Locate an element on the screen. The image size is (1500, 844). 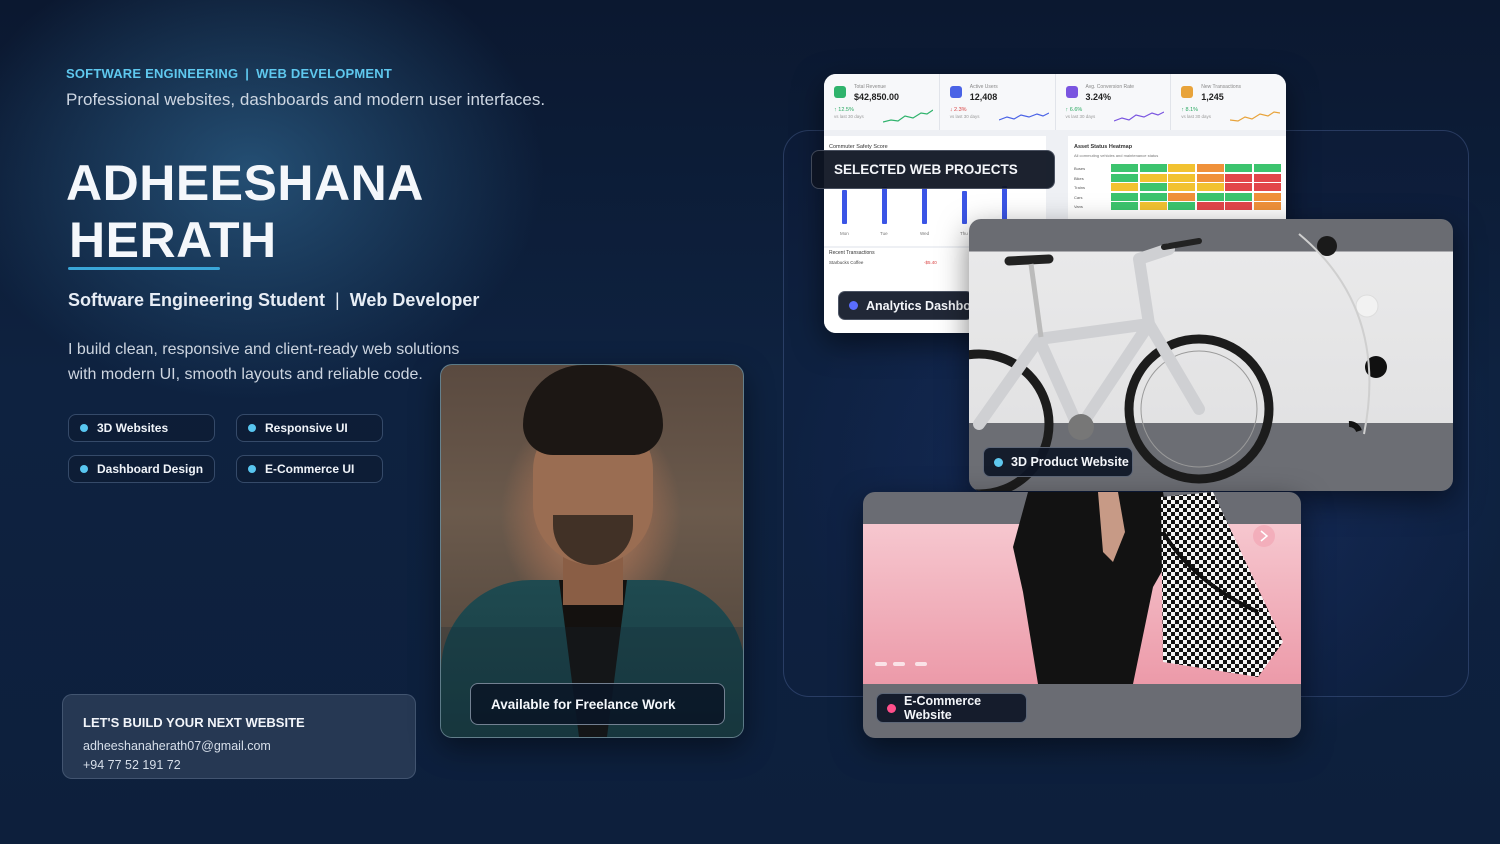
heatmap-grid is located at coordinates (1196, 187).